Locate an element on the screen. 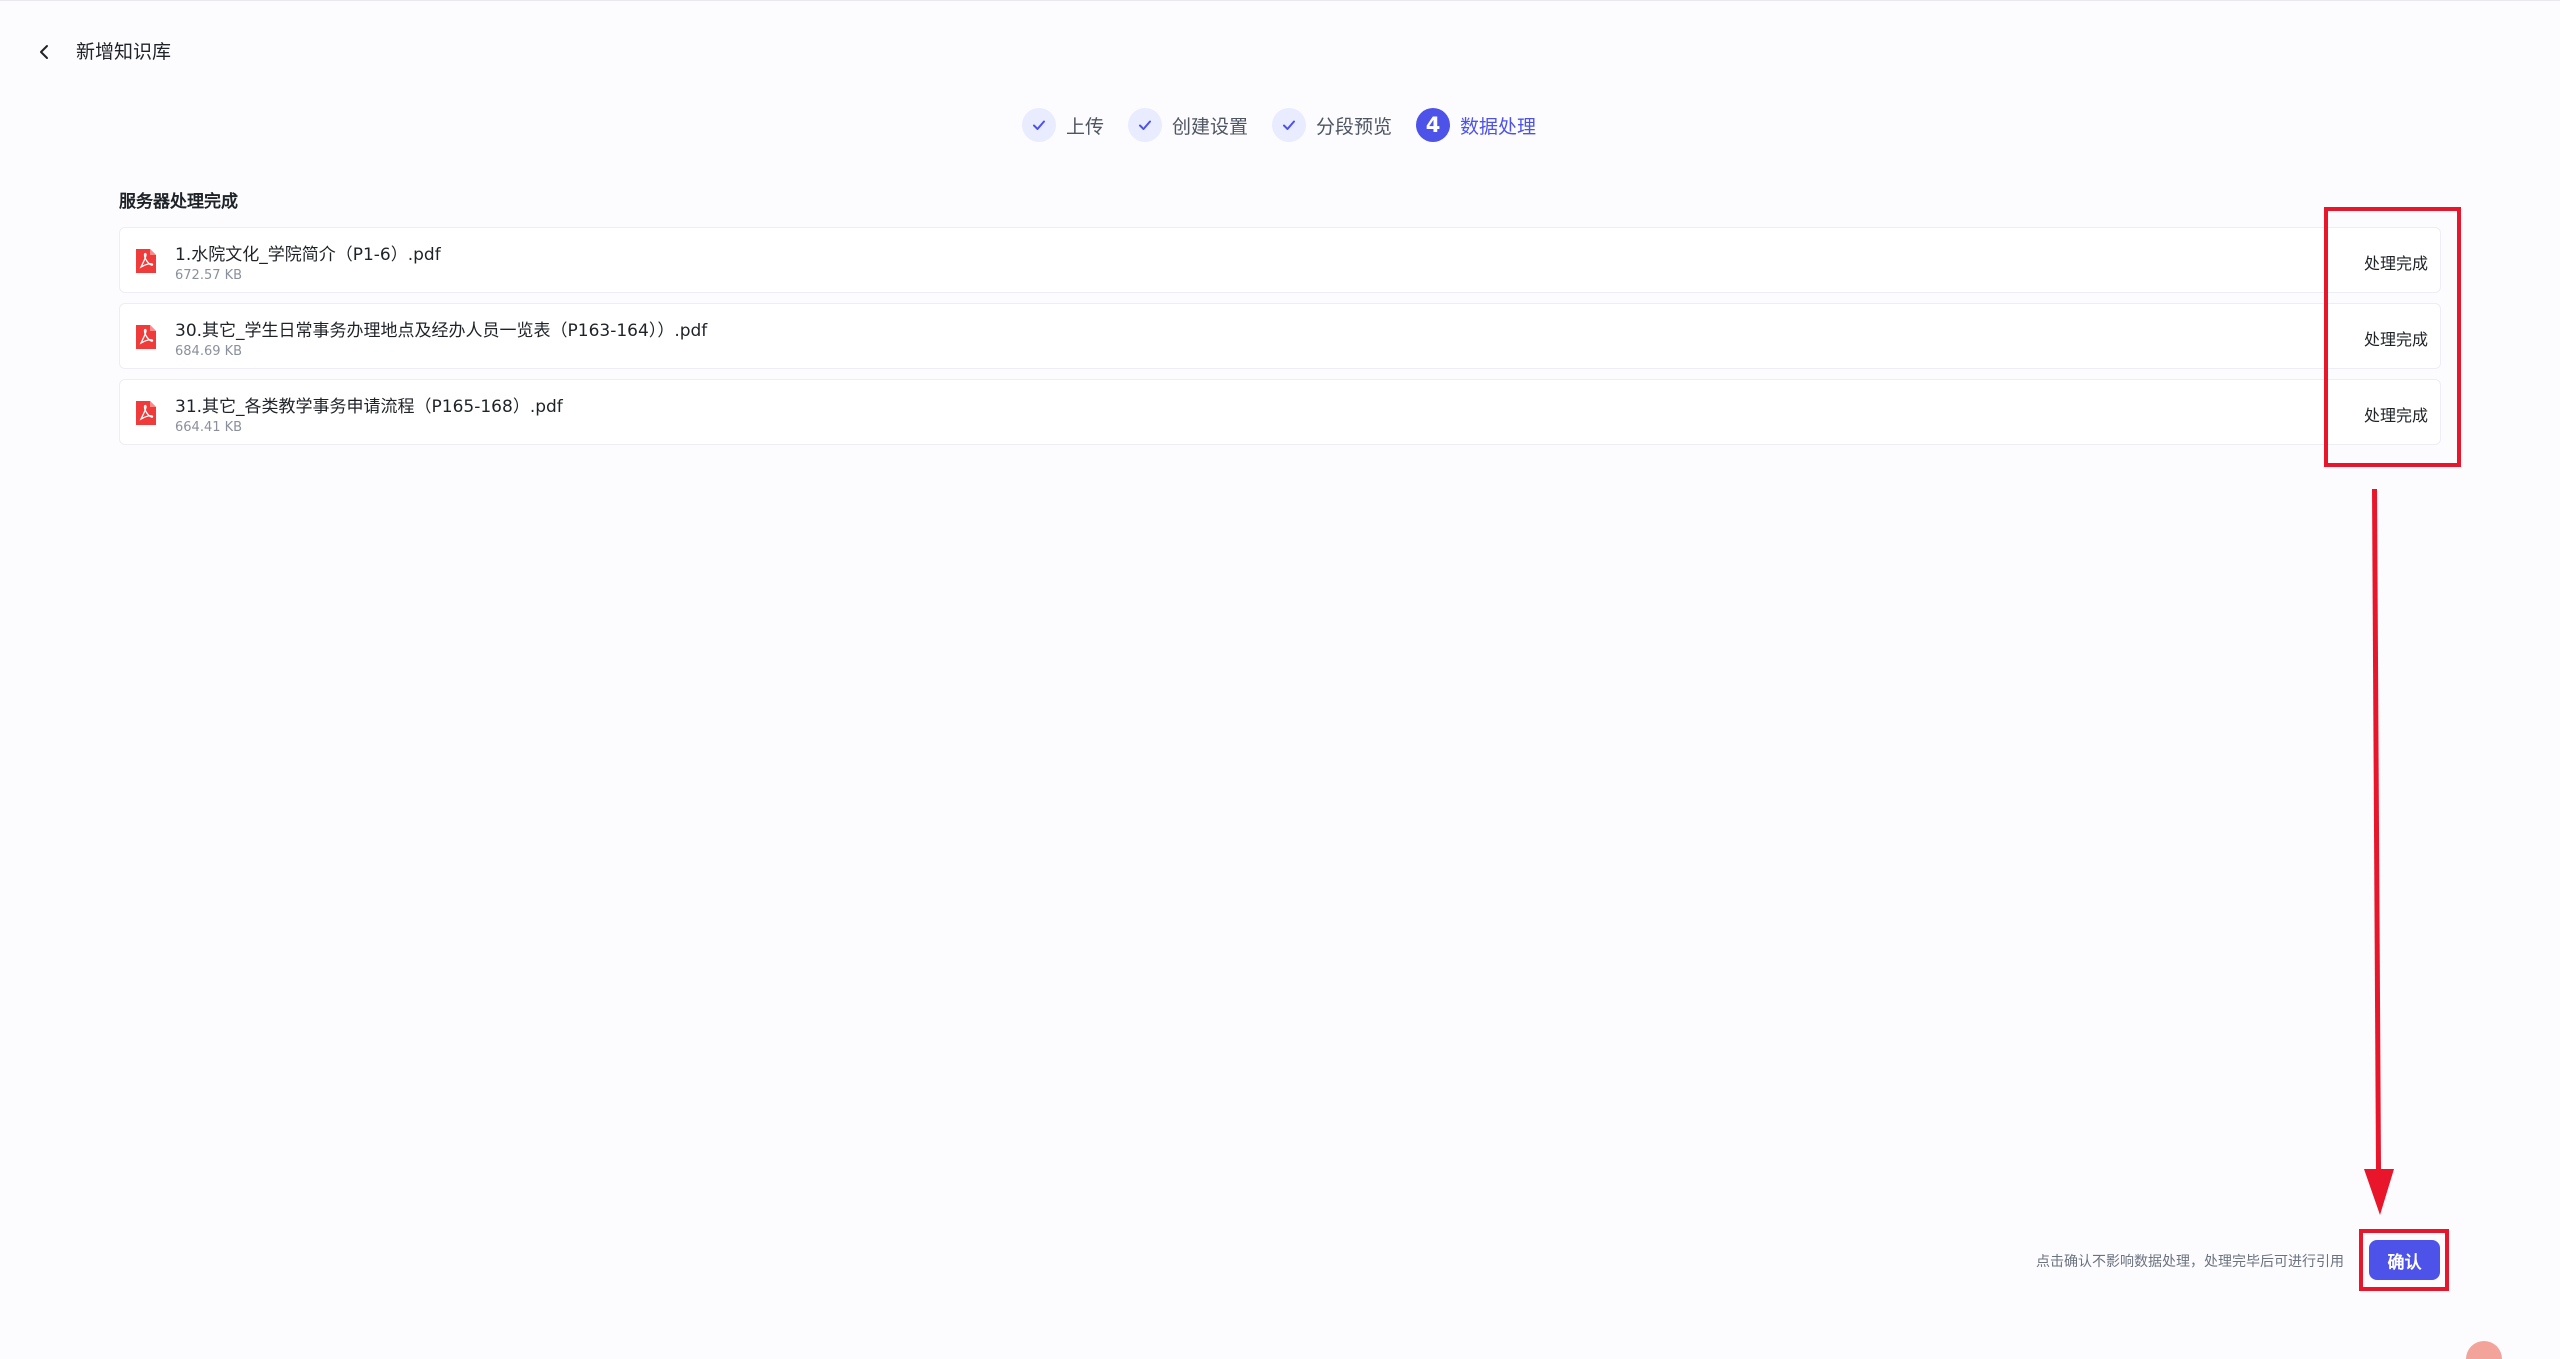  step-create-settings: 创建设置 is located at coordinates (1188, 125).